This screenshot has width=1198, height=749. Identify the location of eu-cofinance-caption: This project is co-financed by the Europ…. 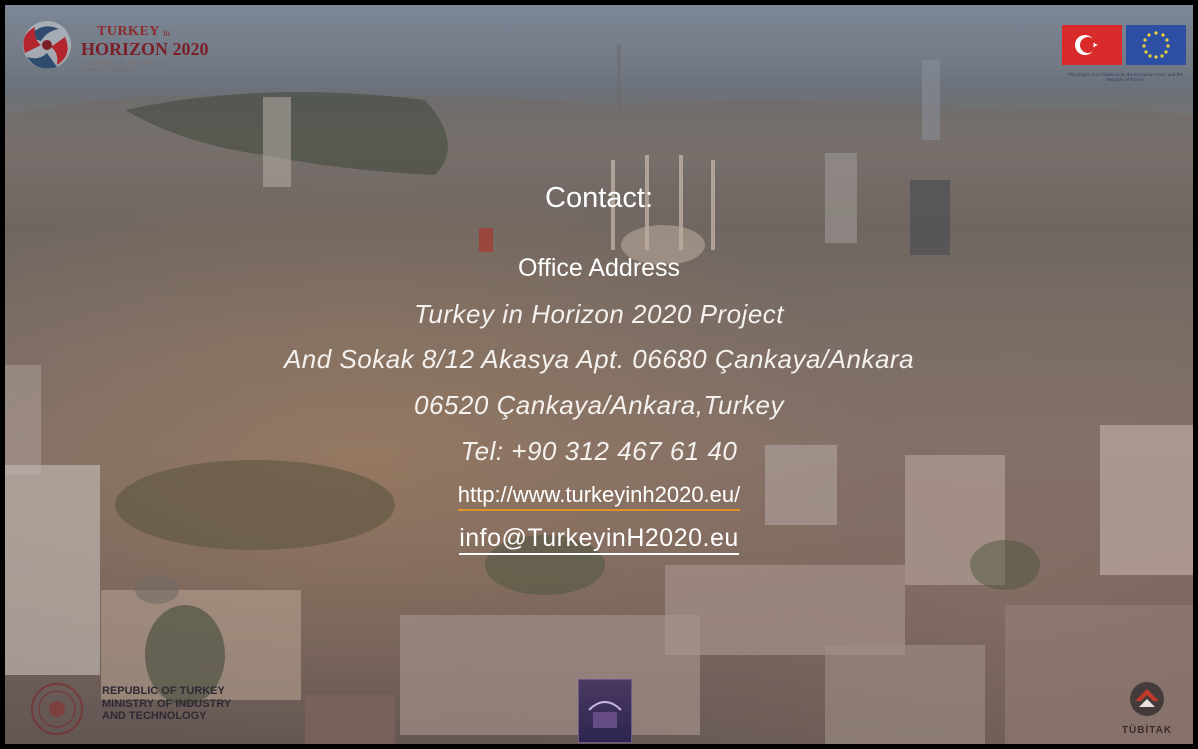
(1125, 77).